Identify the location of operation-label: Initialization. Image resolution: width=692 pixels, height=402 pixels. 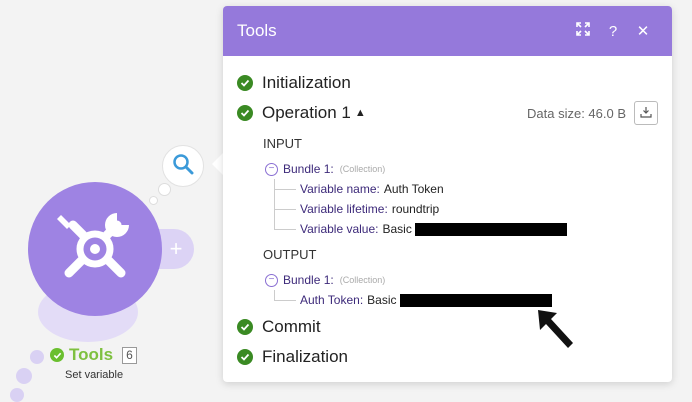
(306, 82).